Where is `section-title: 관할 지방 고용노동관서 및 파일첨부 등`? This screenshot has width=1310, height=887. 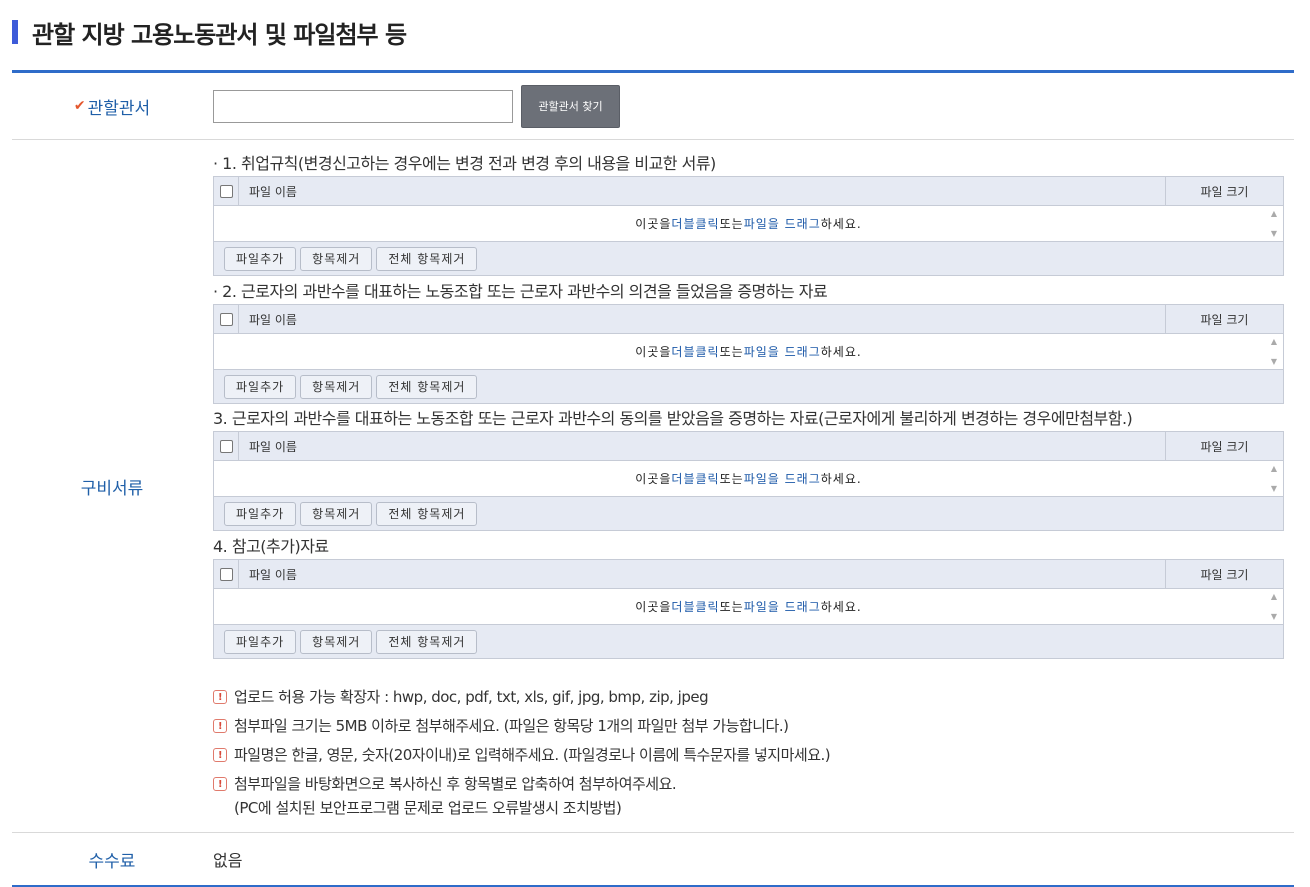
section-title: 관할 지방 고용노동관서 및 파일첨부 등 is located at coordinates (209, 33).